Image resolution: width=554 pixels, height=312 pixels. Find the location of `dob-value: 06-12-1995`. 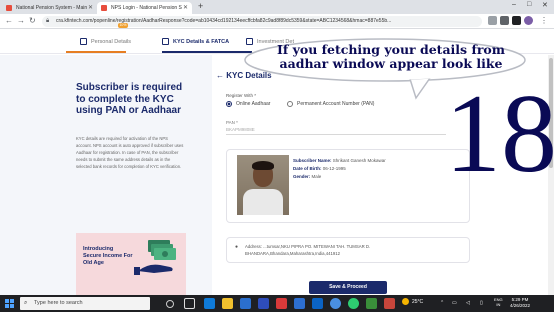

dob-value: 06-12-1995 is located at coordinates (334, 168).